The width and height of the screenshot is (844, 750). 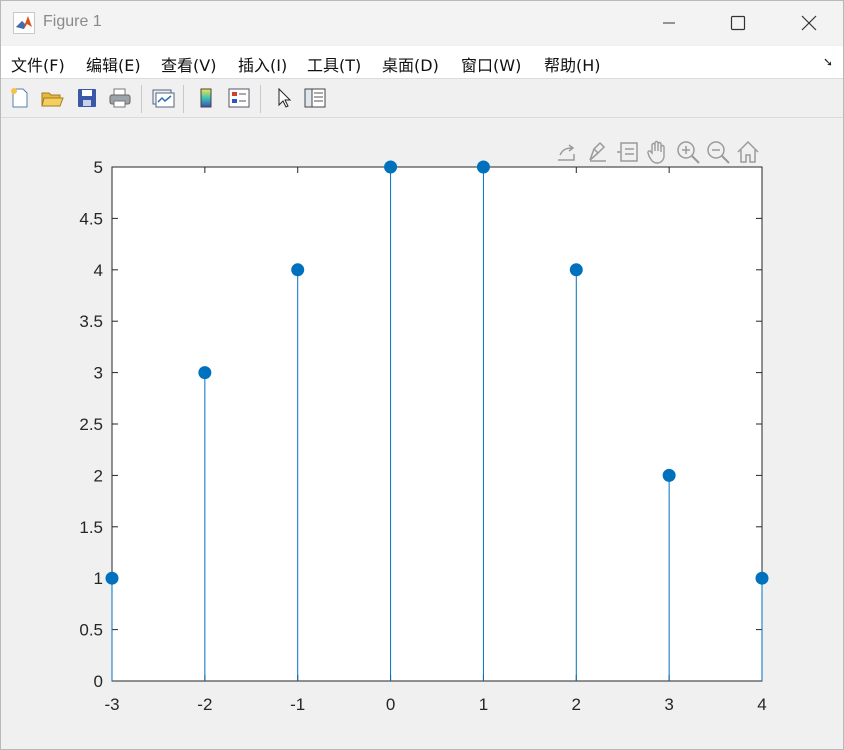 What do you see at coordinates (204, 704) in the screenshot?
I see `x-tick-label: -2` at bounding box center [204, 704].